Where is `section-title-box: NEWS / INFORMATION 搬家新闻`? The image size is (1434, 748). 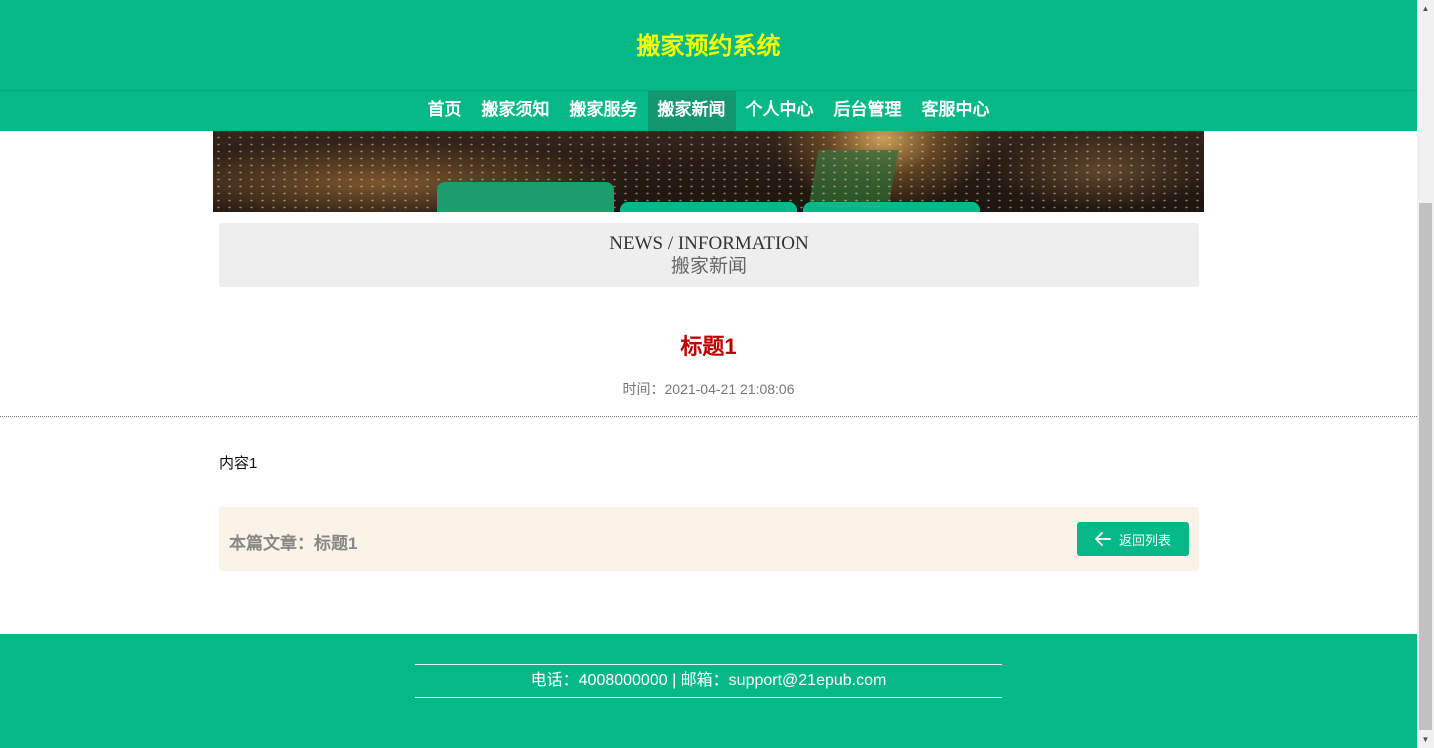
section-title-box: NEWS / INFORMATION 搬家新闻 is located at coordinates (709, 255).